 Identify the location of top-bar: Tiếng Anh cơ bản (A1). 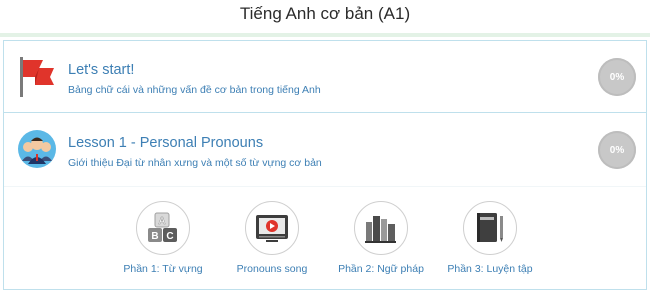
(325, 17).